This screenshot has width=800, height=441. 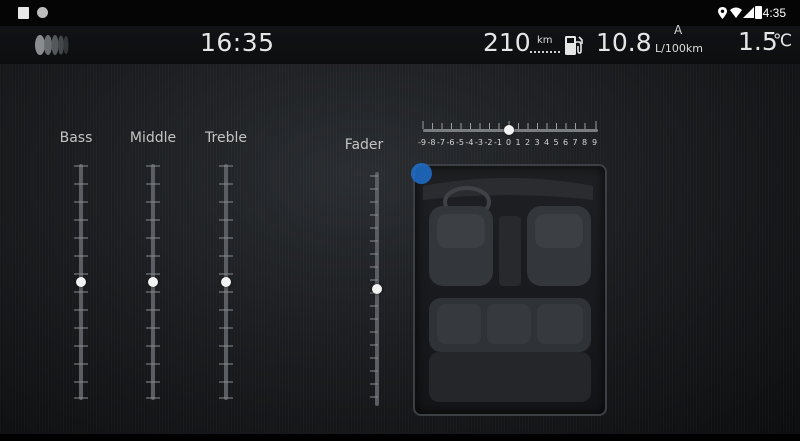 What do you see at coordinates (52, 45) in the screenshot?
I see `tire-logo-icon` at bounding box center [52, 45].